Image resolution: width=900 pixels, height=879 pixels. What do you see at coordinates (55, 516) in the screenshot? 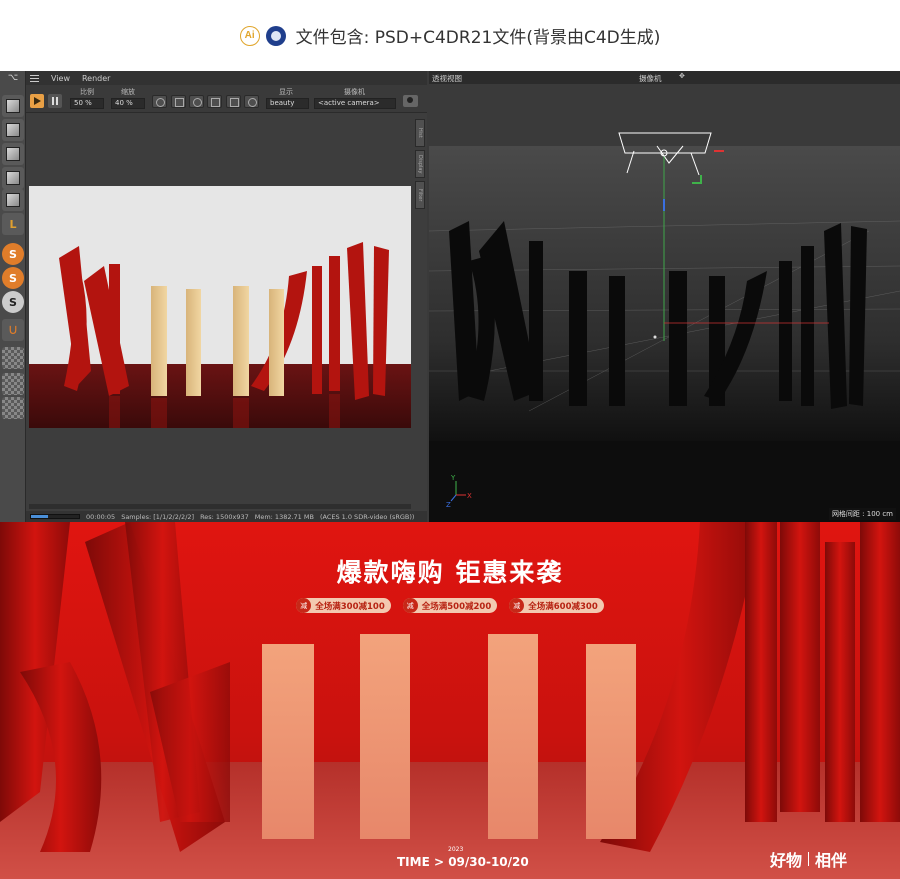
I see `render-progress` at bounding box center [55, 516].